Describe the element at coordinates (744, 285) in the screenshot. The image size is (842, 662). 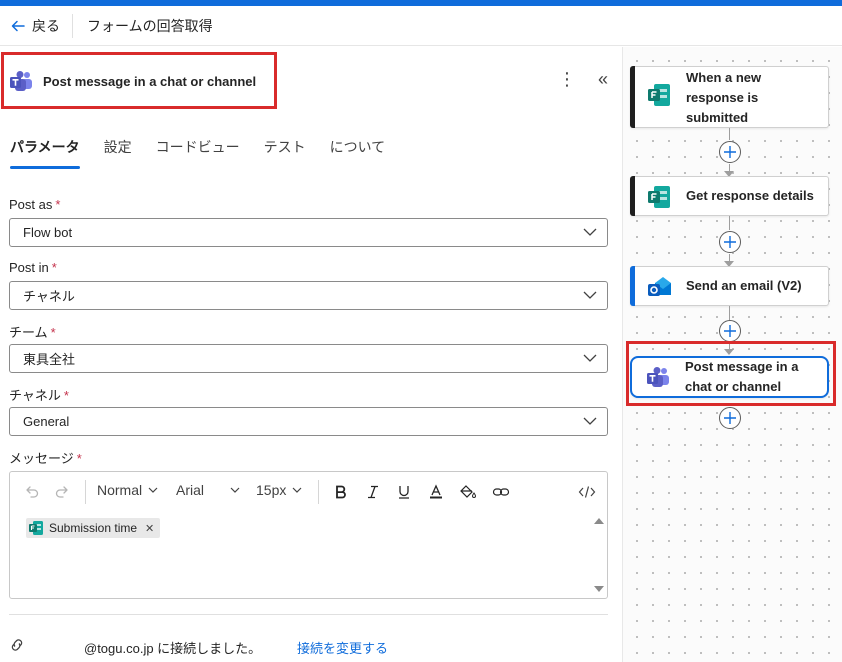
I see `step-label: Send an email (V2)` at that location.